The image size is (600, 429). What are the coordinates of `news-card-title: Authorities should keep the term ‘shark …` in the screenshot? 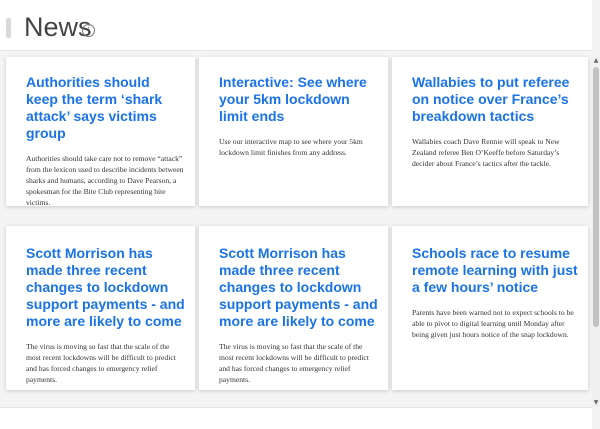 It's located at (105, 99).